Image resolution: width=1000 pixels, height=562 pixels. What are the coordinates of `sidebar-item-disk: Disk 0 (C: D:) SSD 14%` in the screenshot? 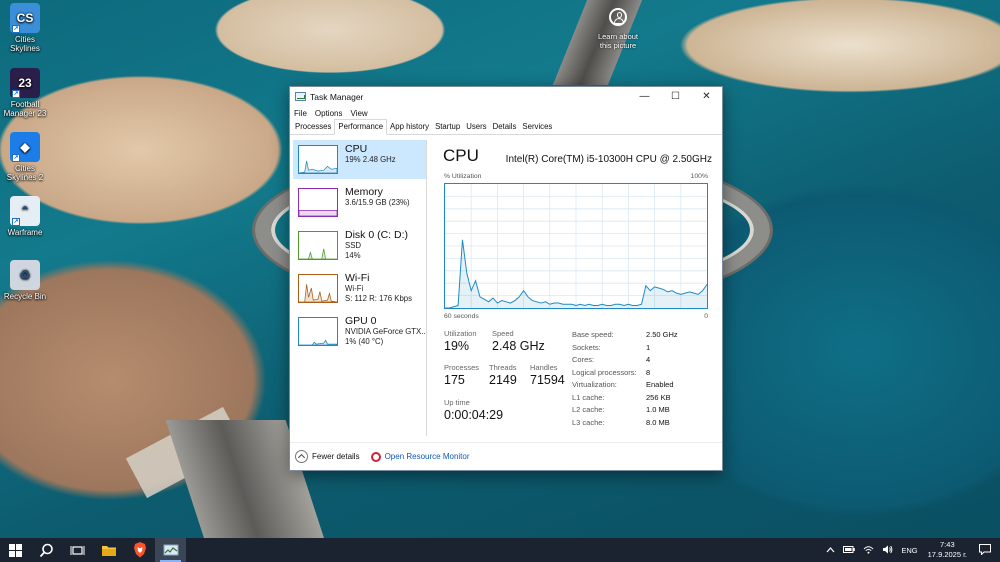 It's located at (359, 245).